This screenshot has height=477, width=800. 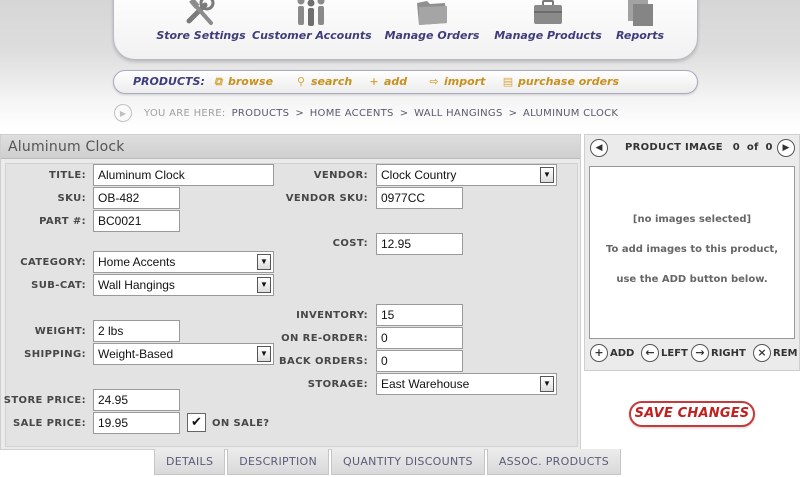 What do you see at coordinates (136, 285) in the screenshot?
I see `subcat-value: Wall Hangings` at bounding box center [136, 285].